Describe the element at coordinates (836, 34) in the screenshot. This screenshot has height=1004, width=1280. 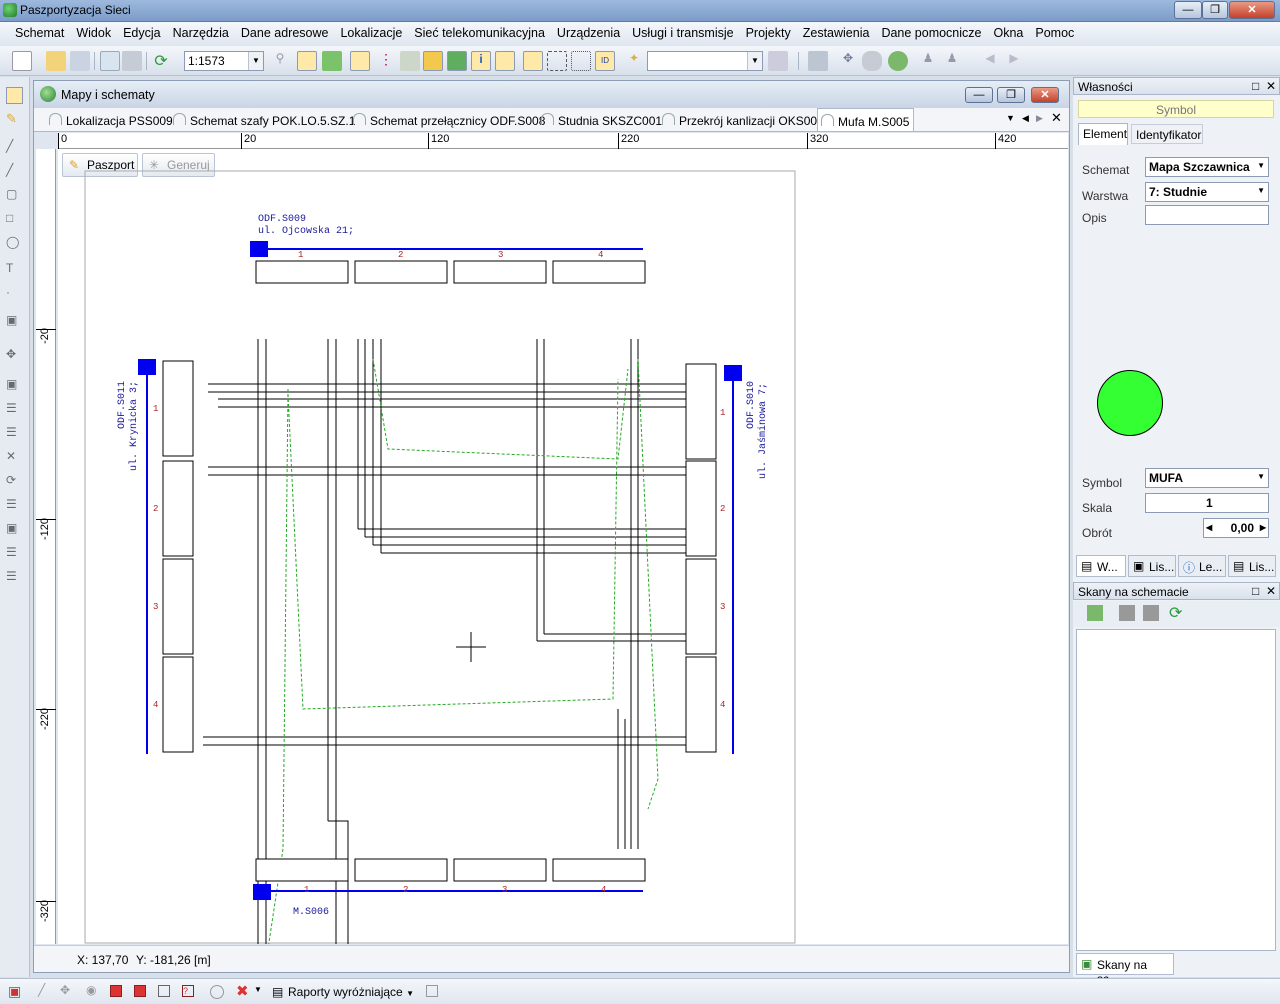
I see `menu-zestawienia: Zestawienia` at that location.